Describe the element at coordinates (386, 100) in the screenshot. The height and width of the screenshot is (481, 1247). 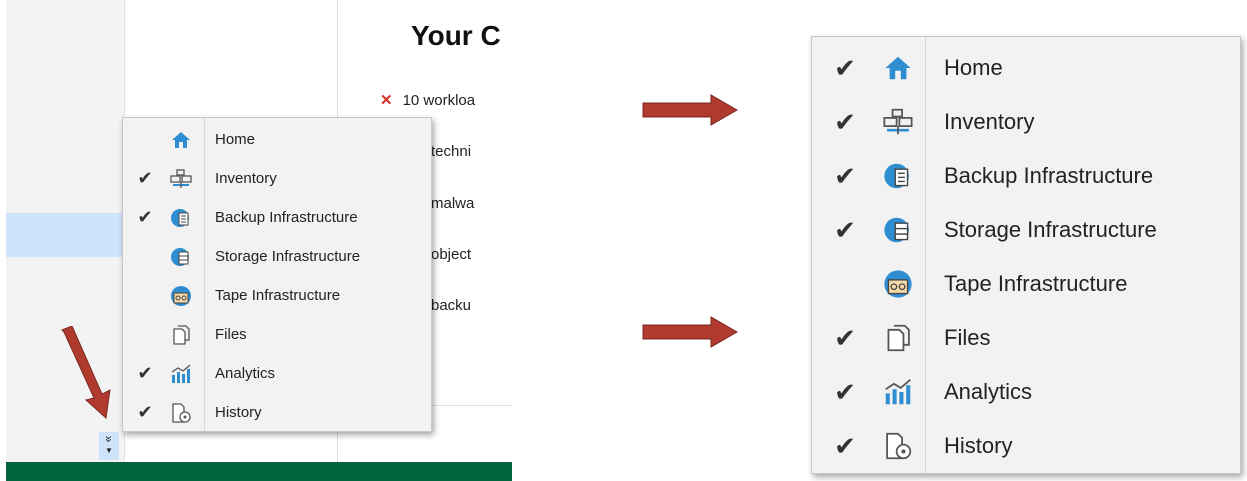
I see `failed-icon: ✕` at that location.